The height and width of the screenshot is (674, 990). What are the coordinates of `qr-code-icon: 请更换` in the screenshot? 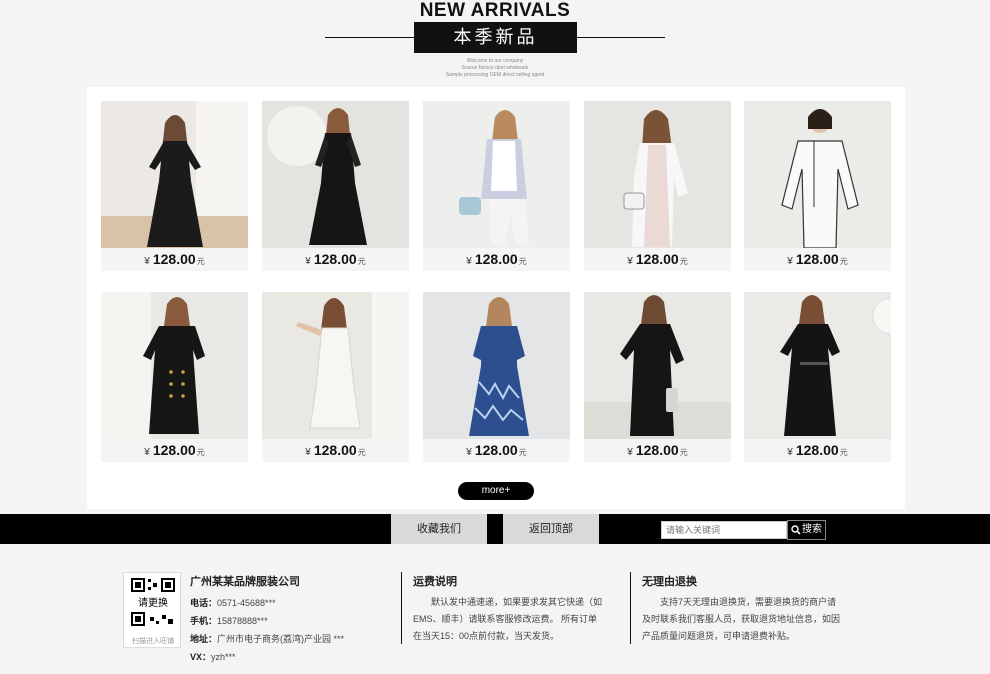 It's located at (153, 602).